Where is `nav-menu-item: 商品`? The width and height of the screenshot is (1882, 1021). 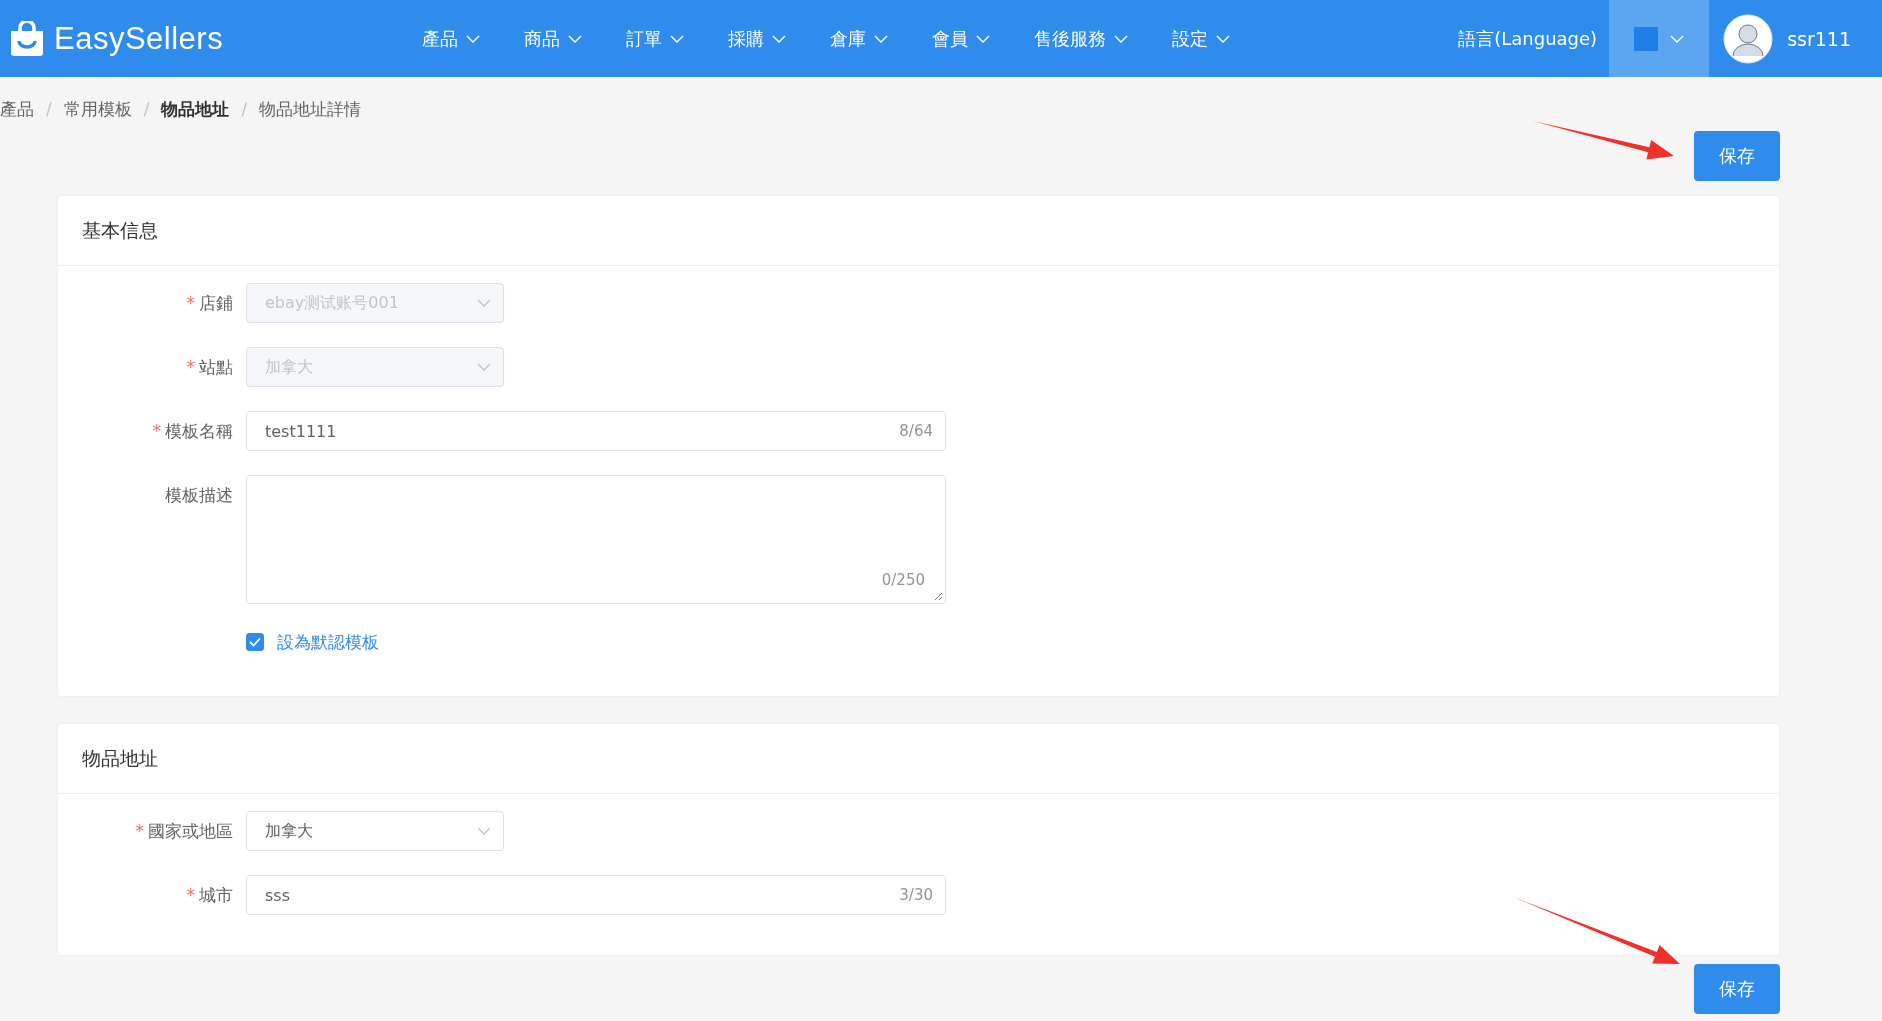 nav-menu-item: 商品 is located at coordinates (553, 38).